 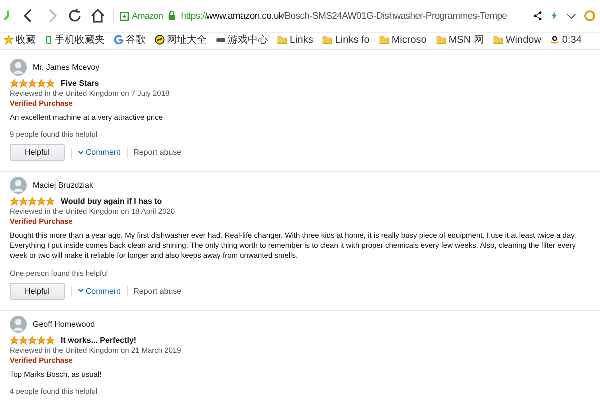 I want to click on bookmark: Microso, so click(x=402, y=40).